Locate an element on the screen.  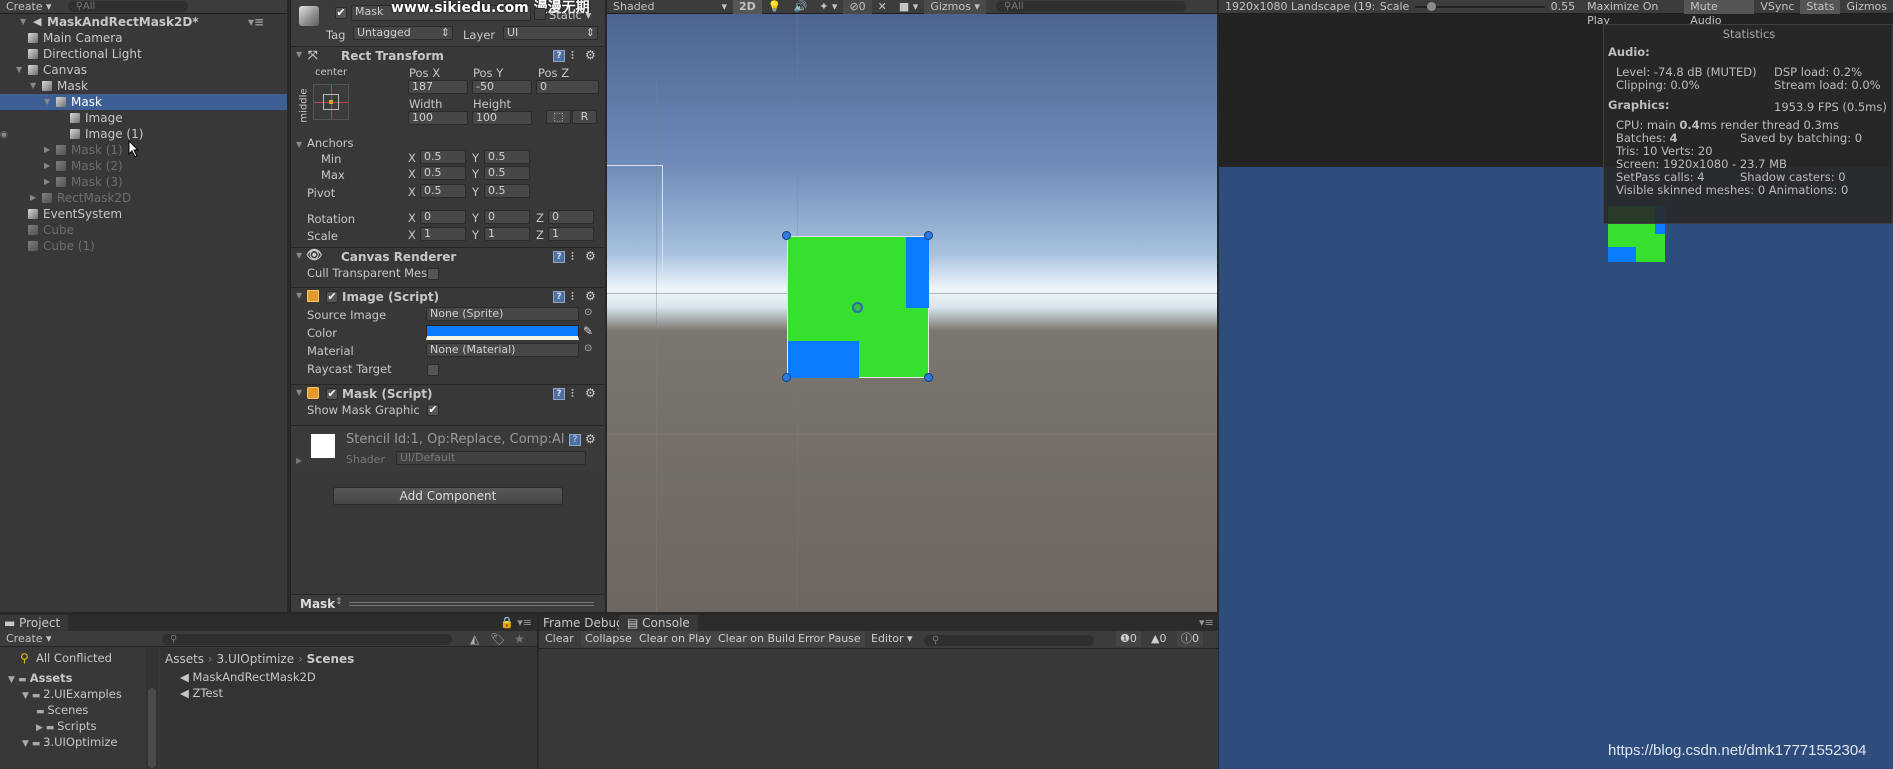
pos-y-input: -50 is located at coordinates (502, 87).